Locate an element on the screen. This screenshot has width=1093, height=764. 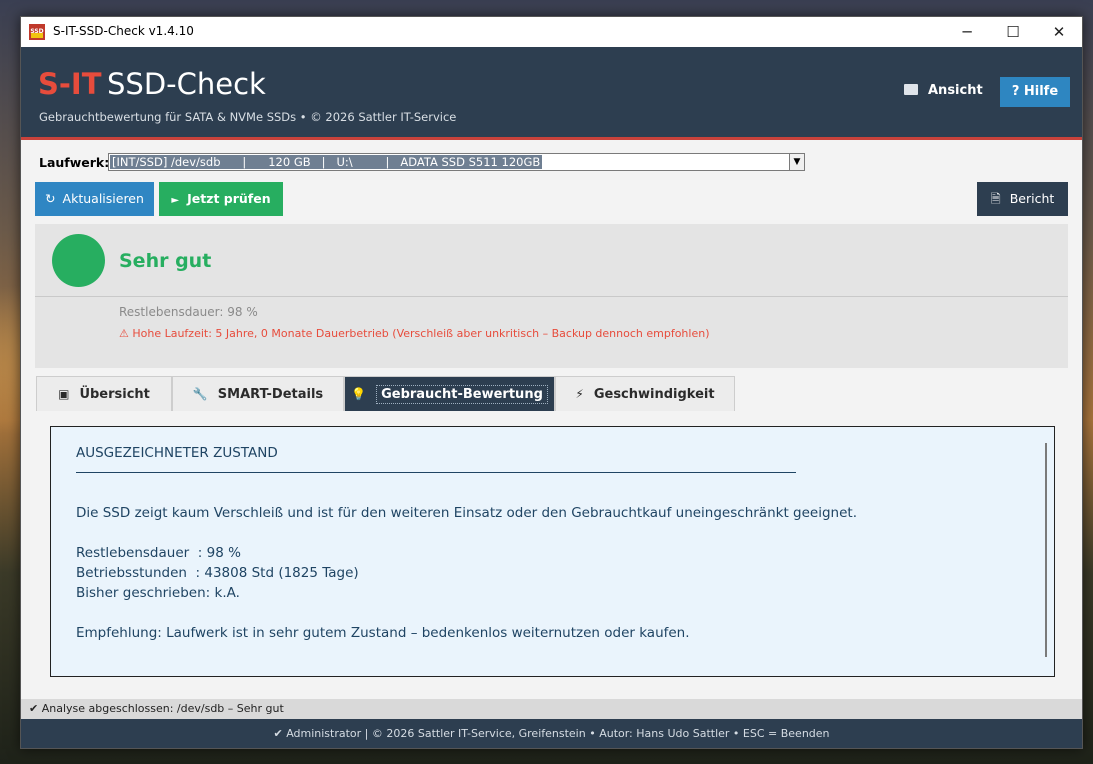
play-icon: ► is located at coordinates (175, 200).